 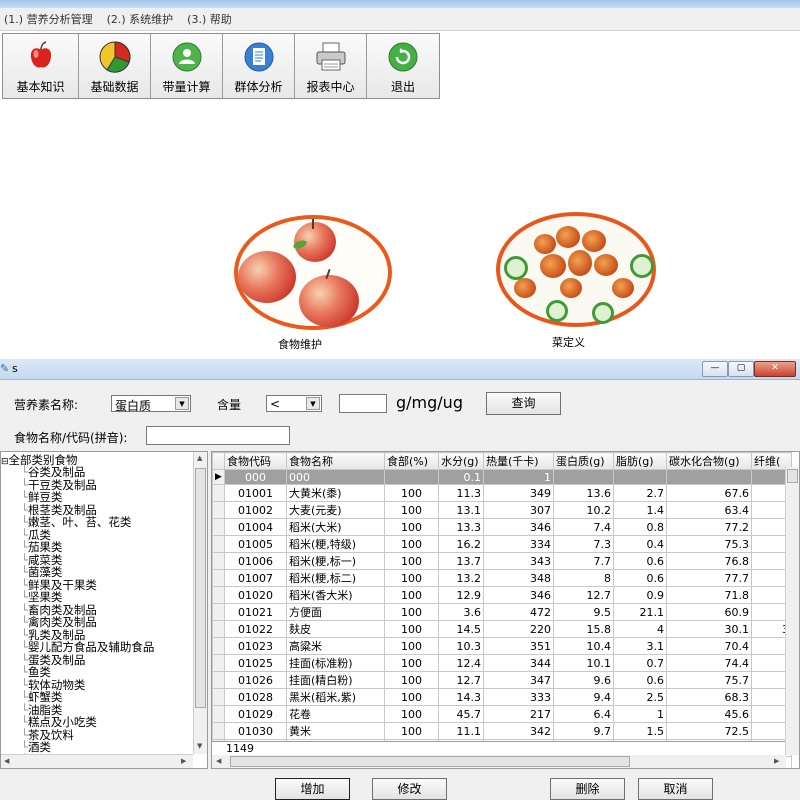 What do you see at coordinates (59, 610) in the screenshot?
I see `tree-node: └畜肉类及制品` at bounding box center [59, 610].